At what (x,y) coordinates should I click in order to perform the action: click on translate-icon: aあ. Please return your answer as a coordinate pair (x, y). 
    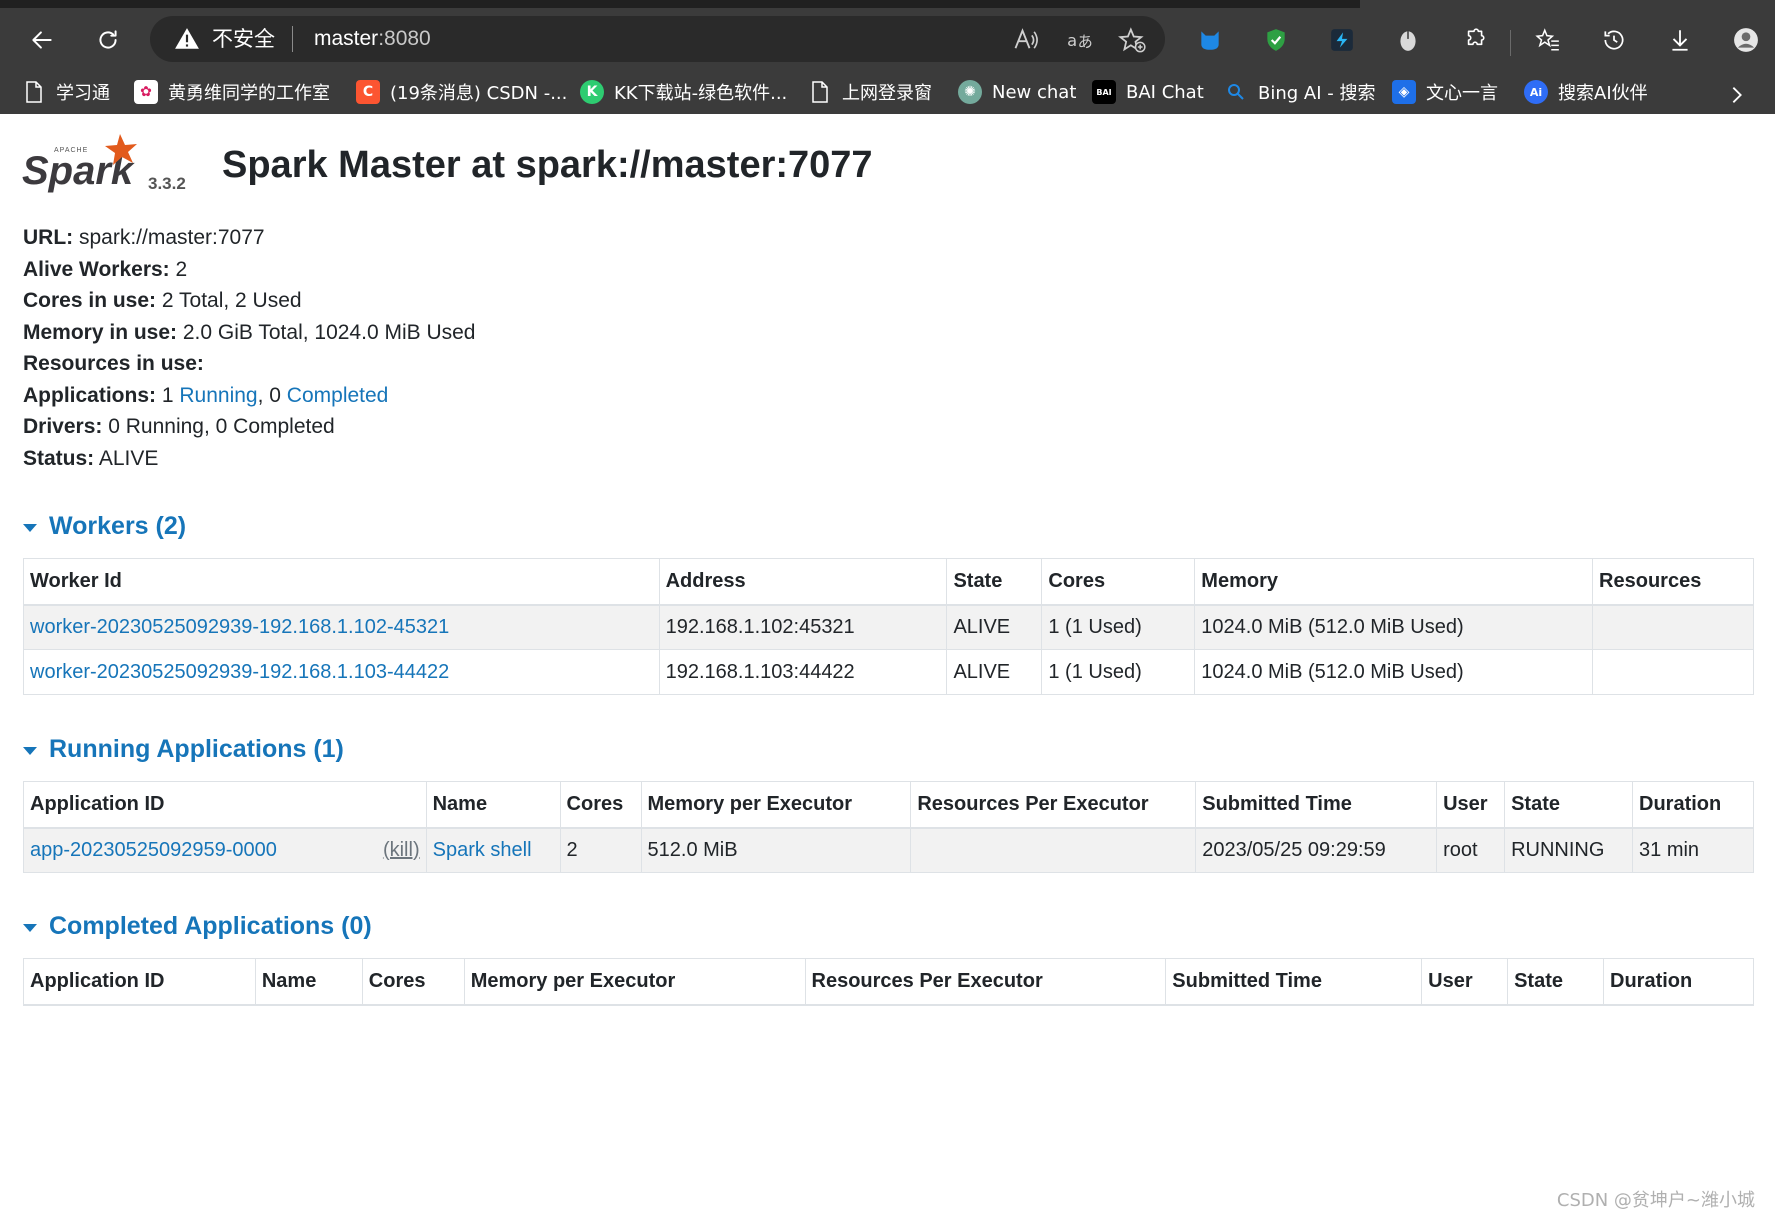
    Looking at the image, I should click on (1080, 40).